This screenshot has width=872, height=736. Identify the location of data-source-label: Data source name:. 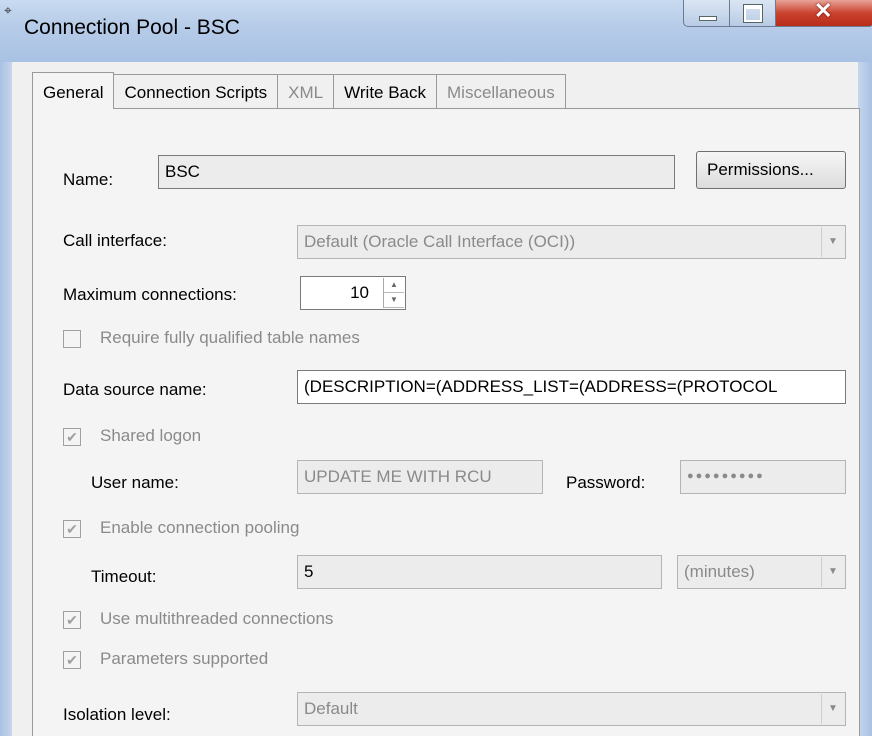
(135, 389).